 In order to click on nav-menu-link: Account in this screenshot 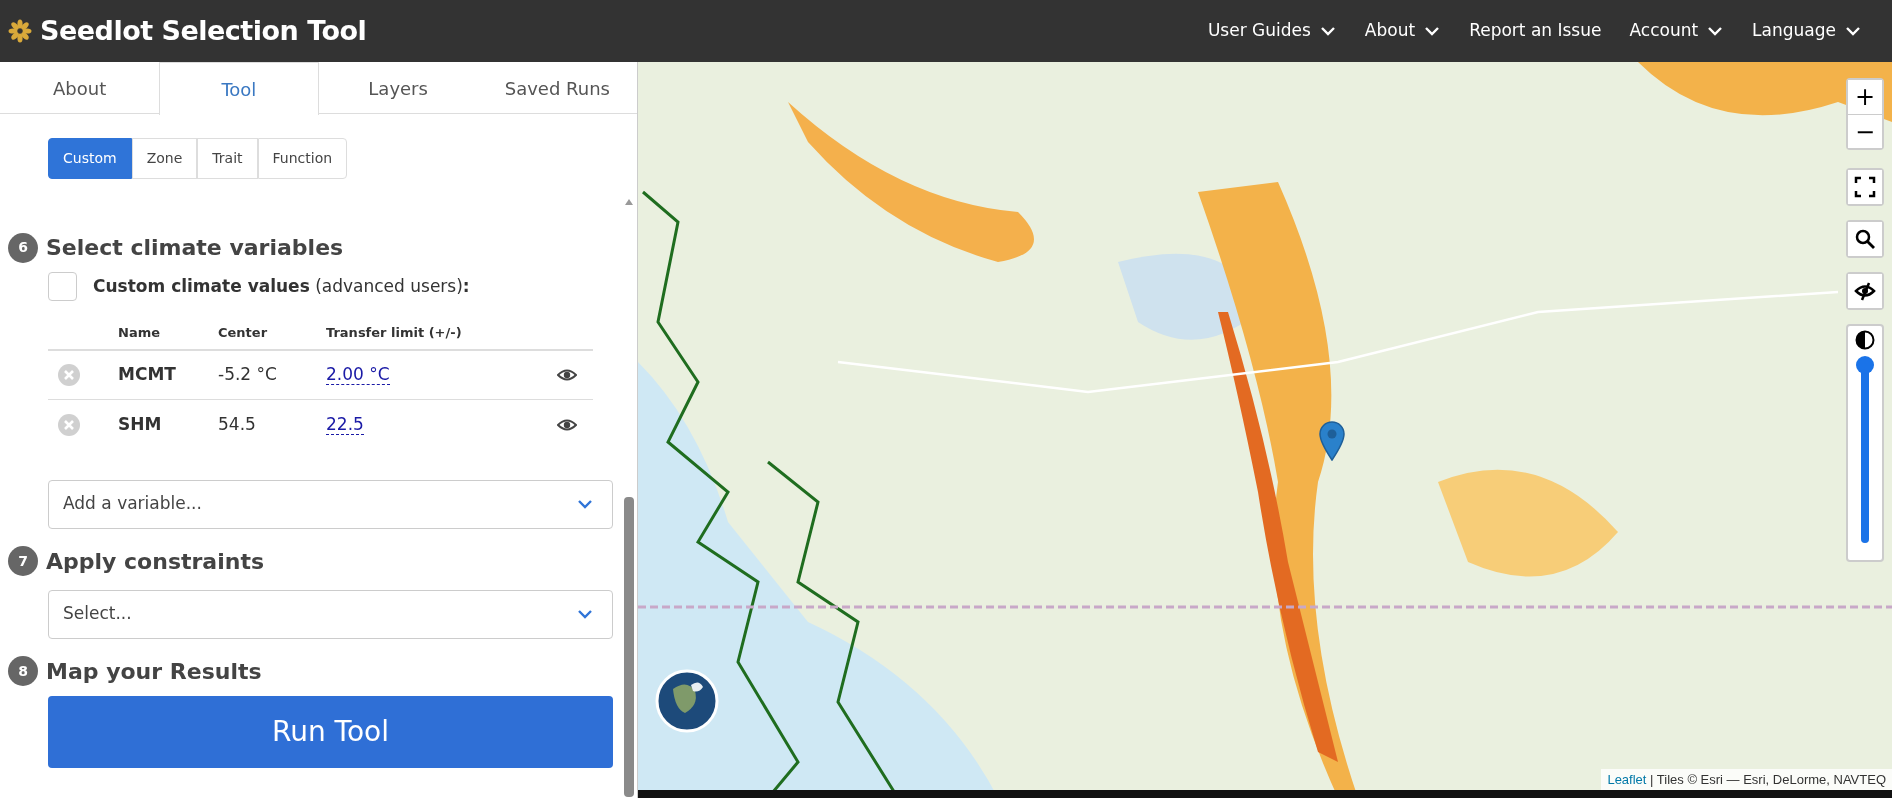, I will do `click(1677, 31)`.